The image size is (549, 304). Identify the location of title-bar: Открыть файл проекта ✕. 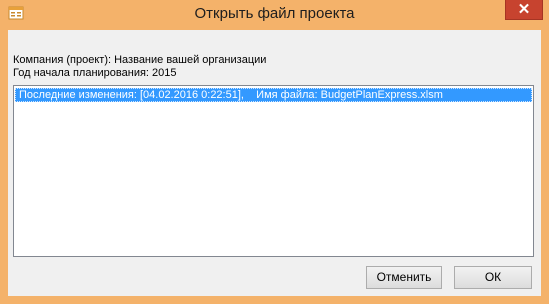
(274, 15).